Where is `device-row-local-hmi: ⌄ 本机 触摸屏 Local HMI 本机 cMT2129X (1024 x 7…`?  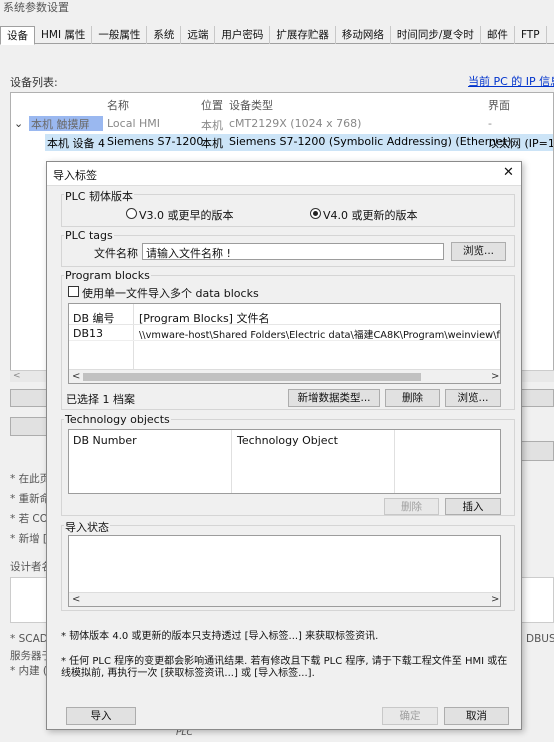 device-row-local-hmi: ⌄ 本机 触摸屏 Local HMI 本机 cMT2129X (1024 x 7… is located at coordinates (282, 124).